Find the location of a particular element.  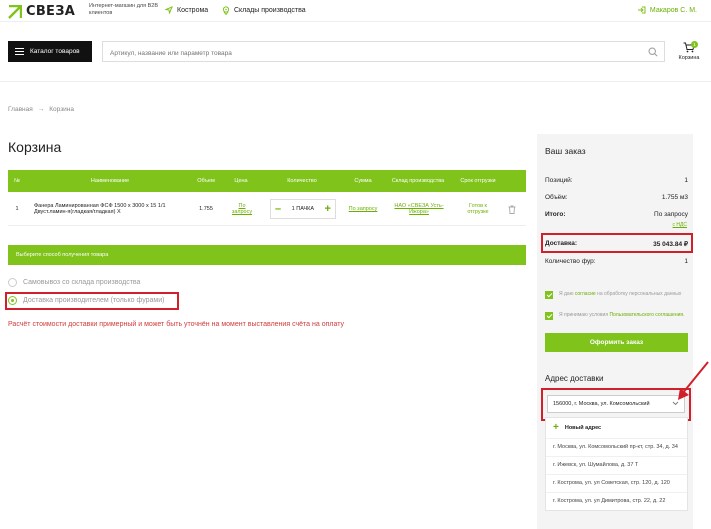

terms-link: Пользовательского соглашения. is located at coordinates (646, 315).